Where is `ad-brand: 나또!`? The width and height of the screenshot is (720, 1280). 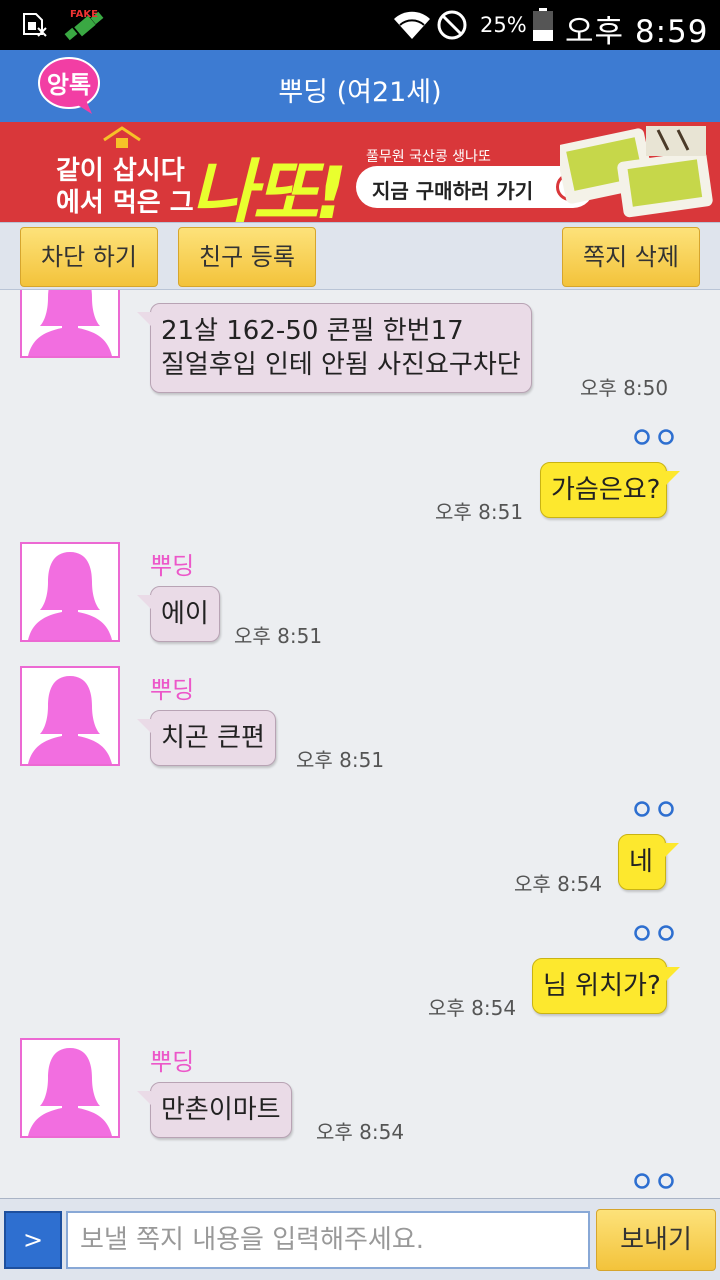 ad-brand: 나또! is located at coordinates (268, 186).